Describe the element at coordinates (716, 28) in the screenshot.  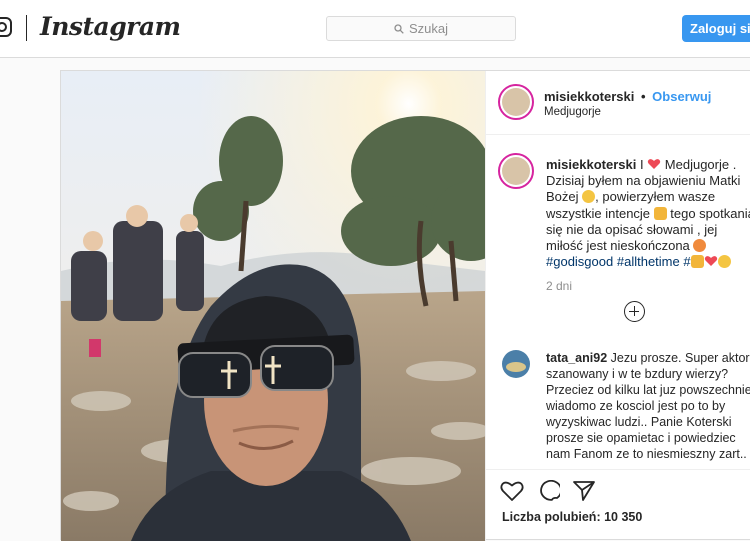
I see `login-button: Zaloguj się` at that location.